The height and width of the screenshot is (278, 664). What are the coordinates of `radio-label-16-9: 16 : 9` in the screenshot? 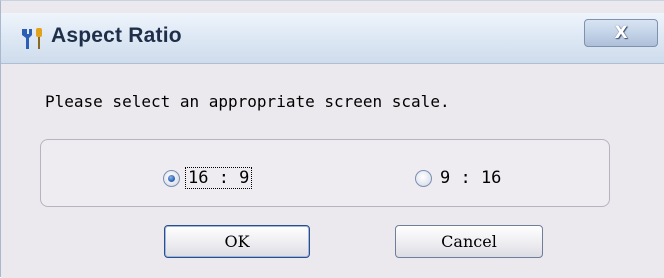 It's located at (218, 178).